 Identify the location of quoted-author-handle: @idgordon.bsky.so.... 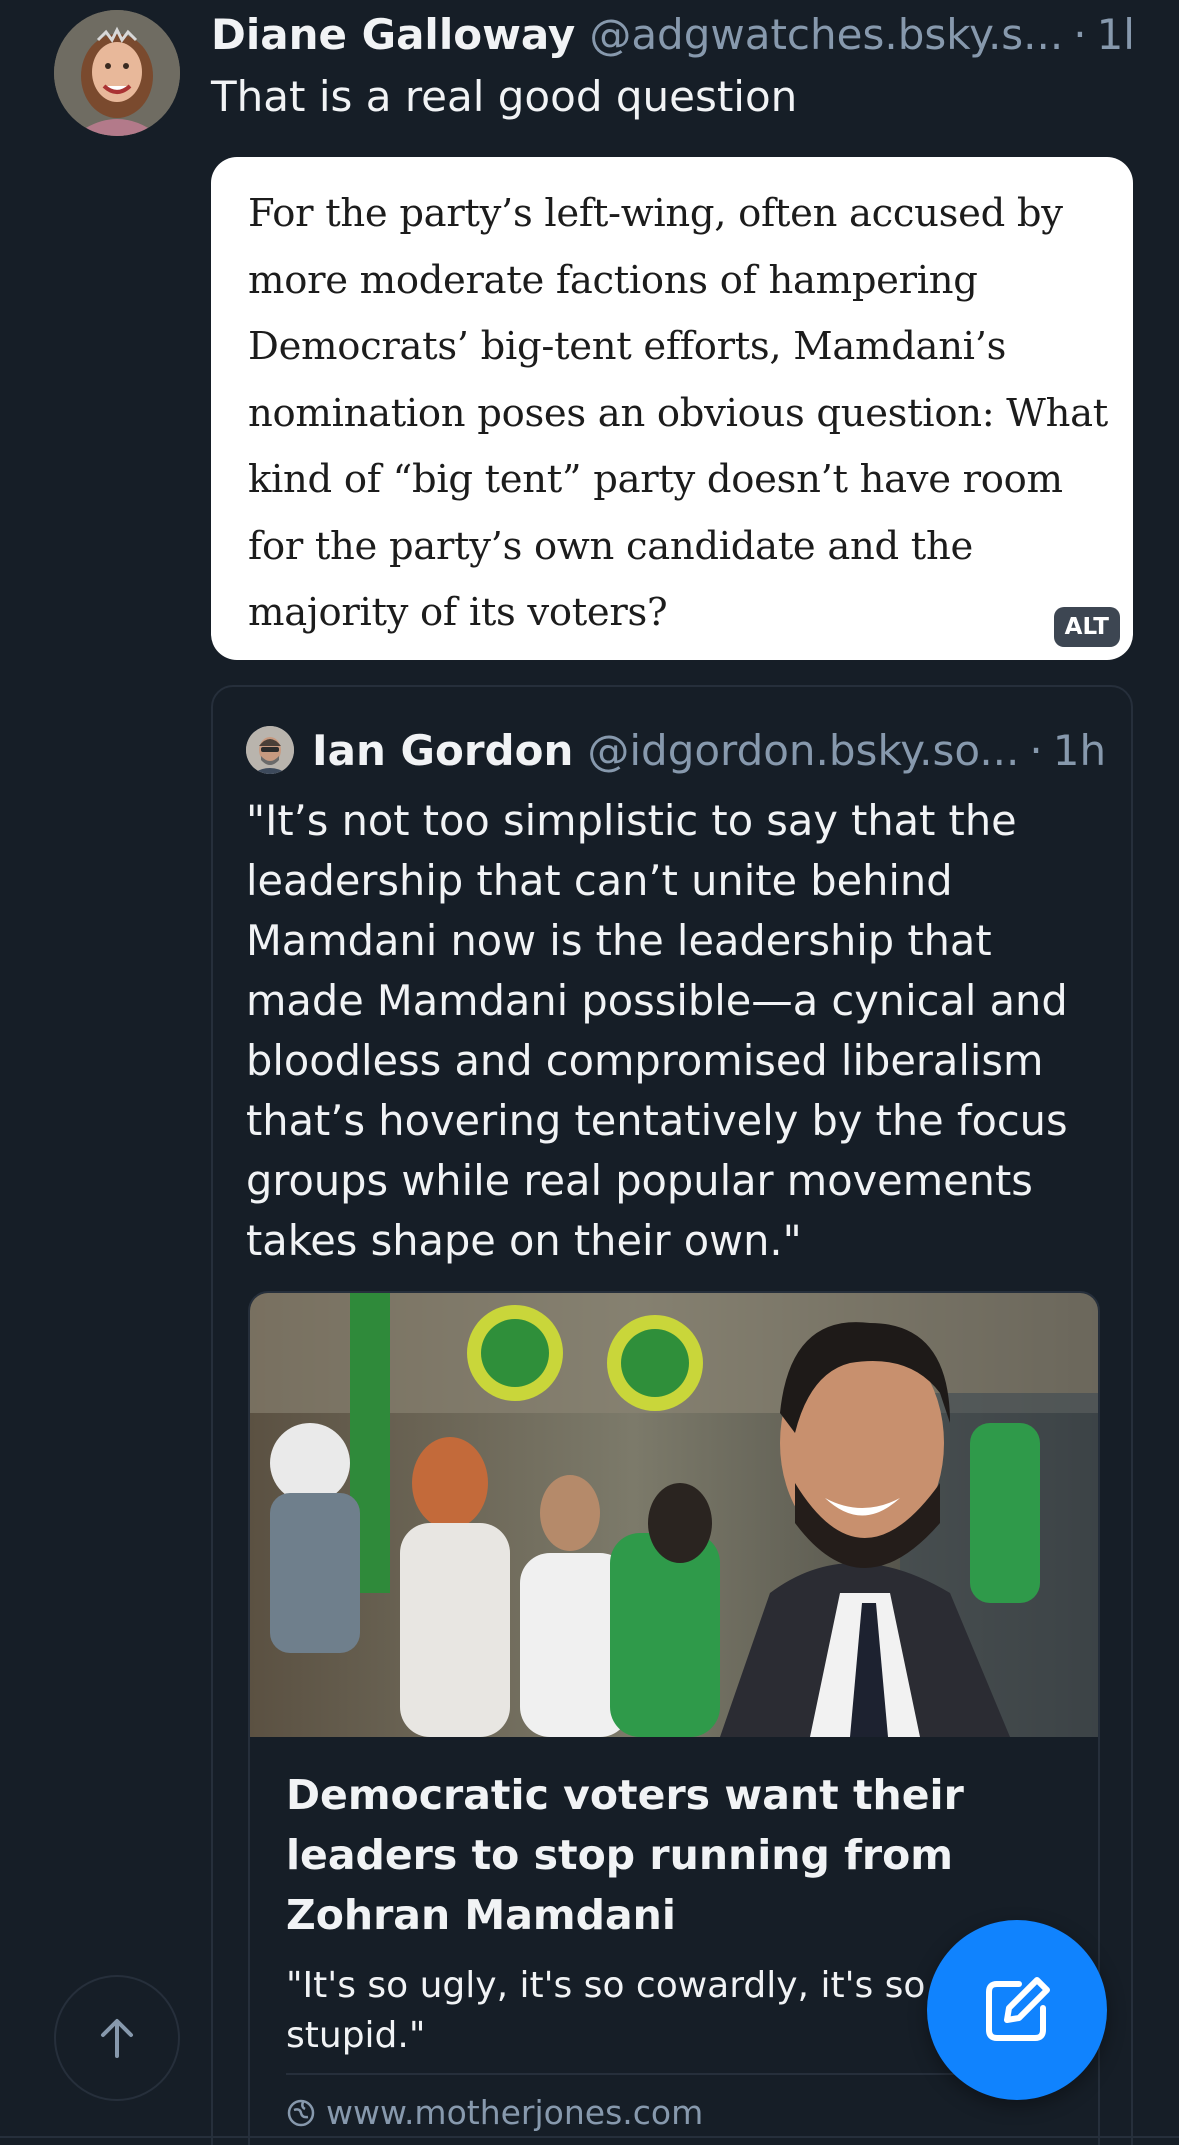
(803, 750).